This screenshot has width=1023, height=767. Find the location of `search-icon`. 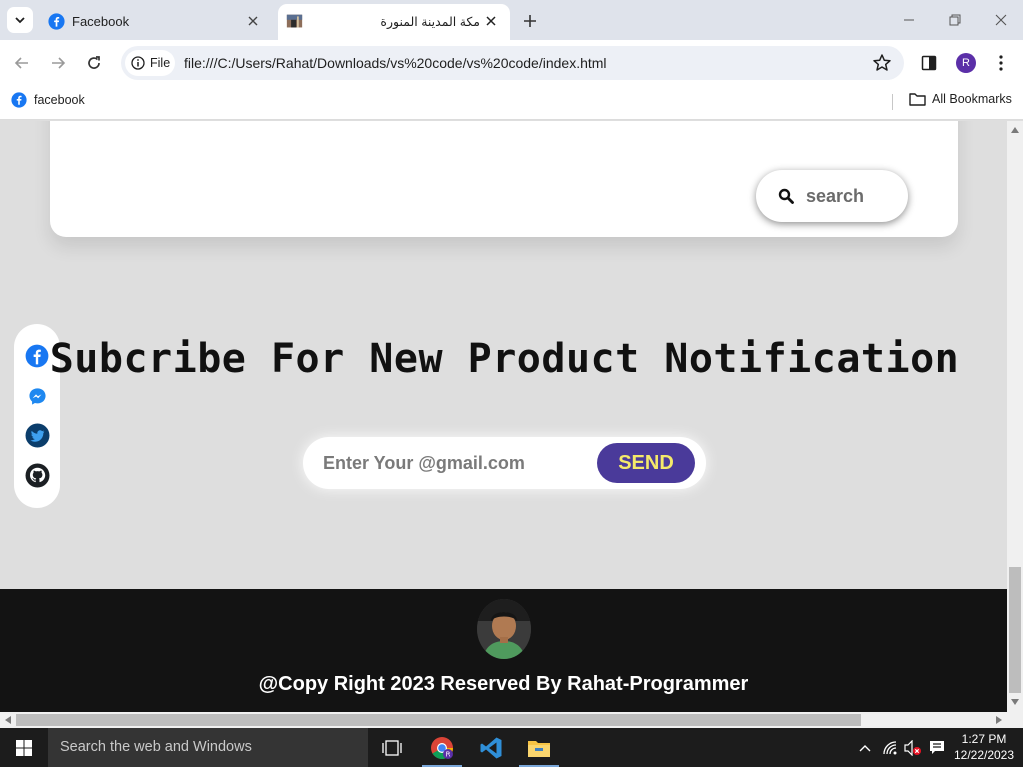

search-icon is located at coordinates (786, 196).